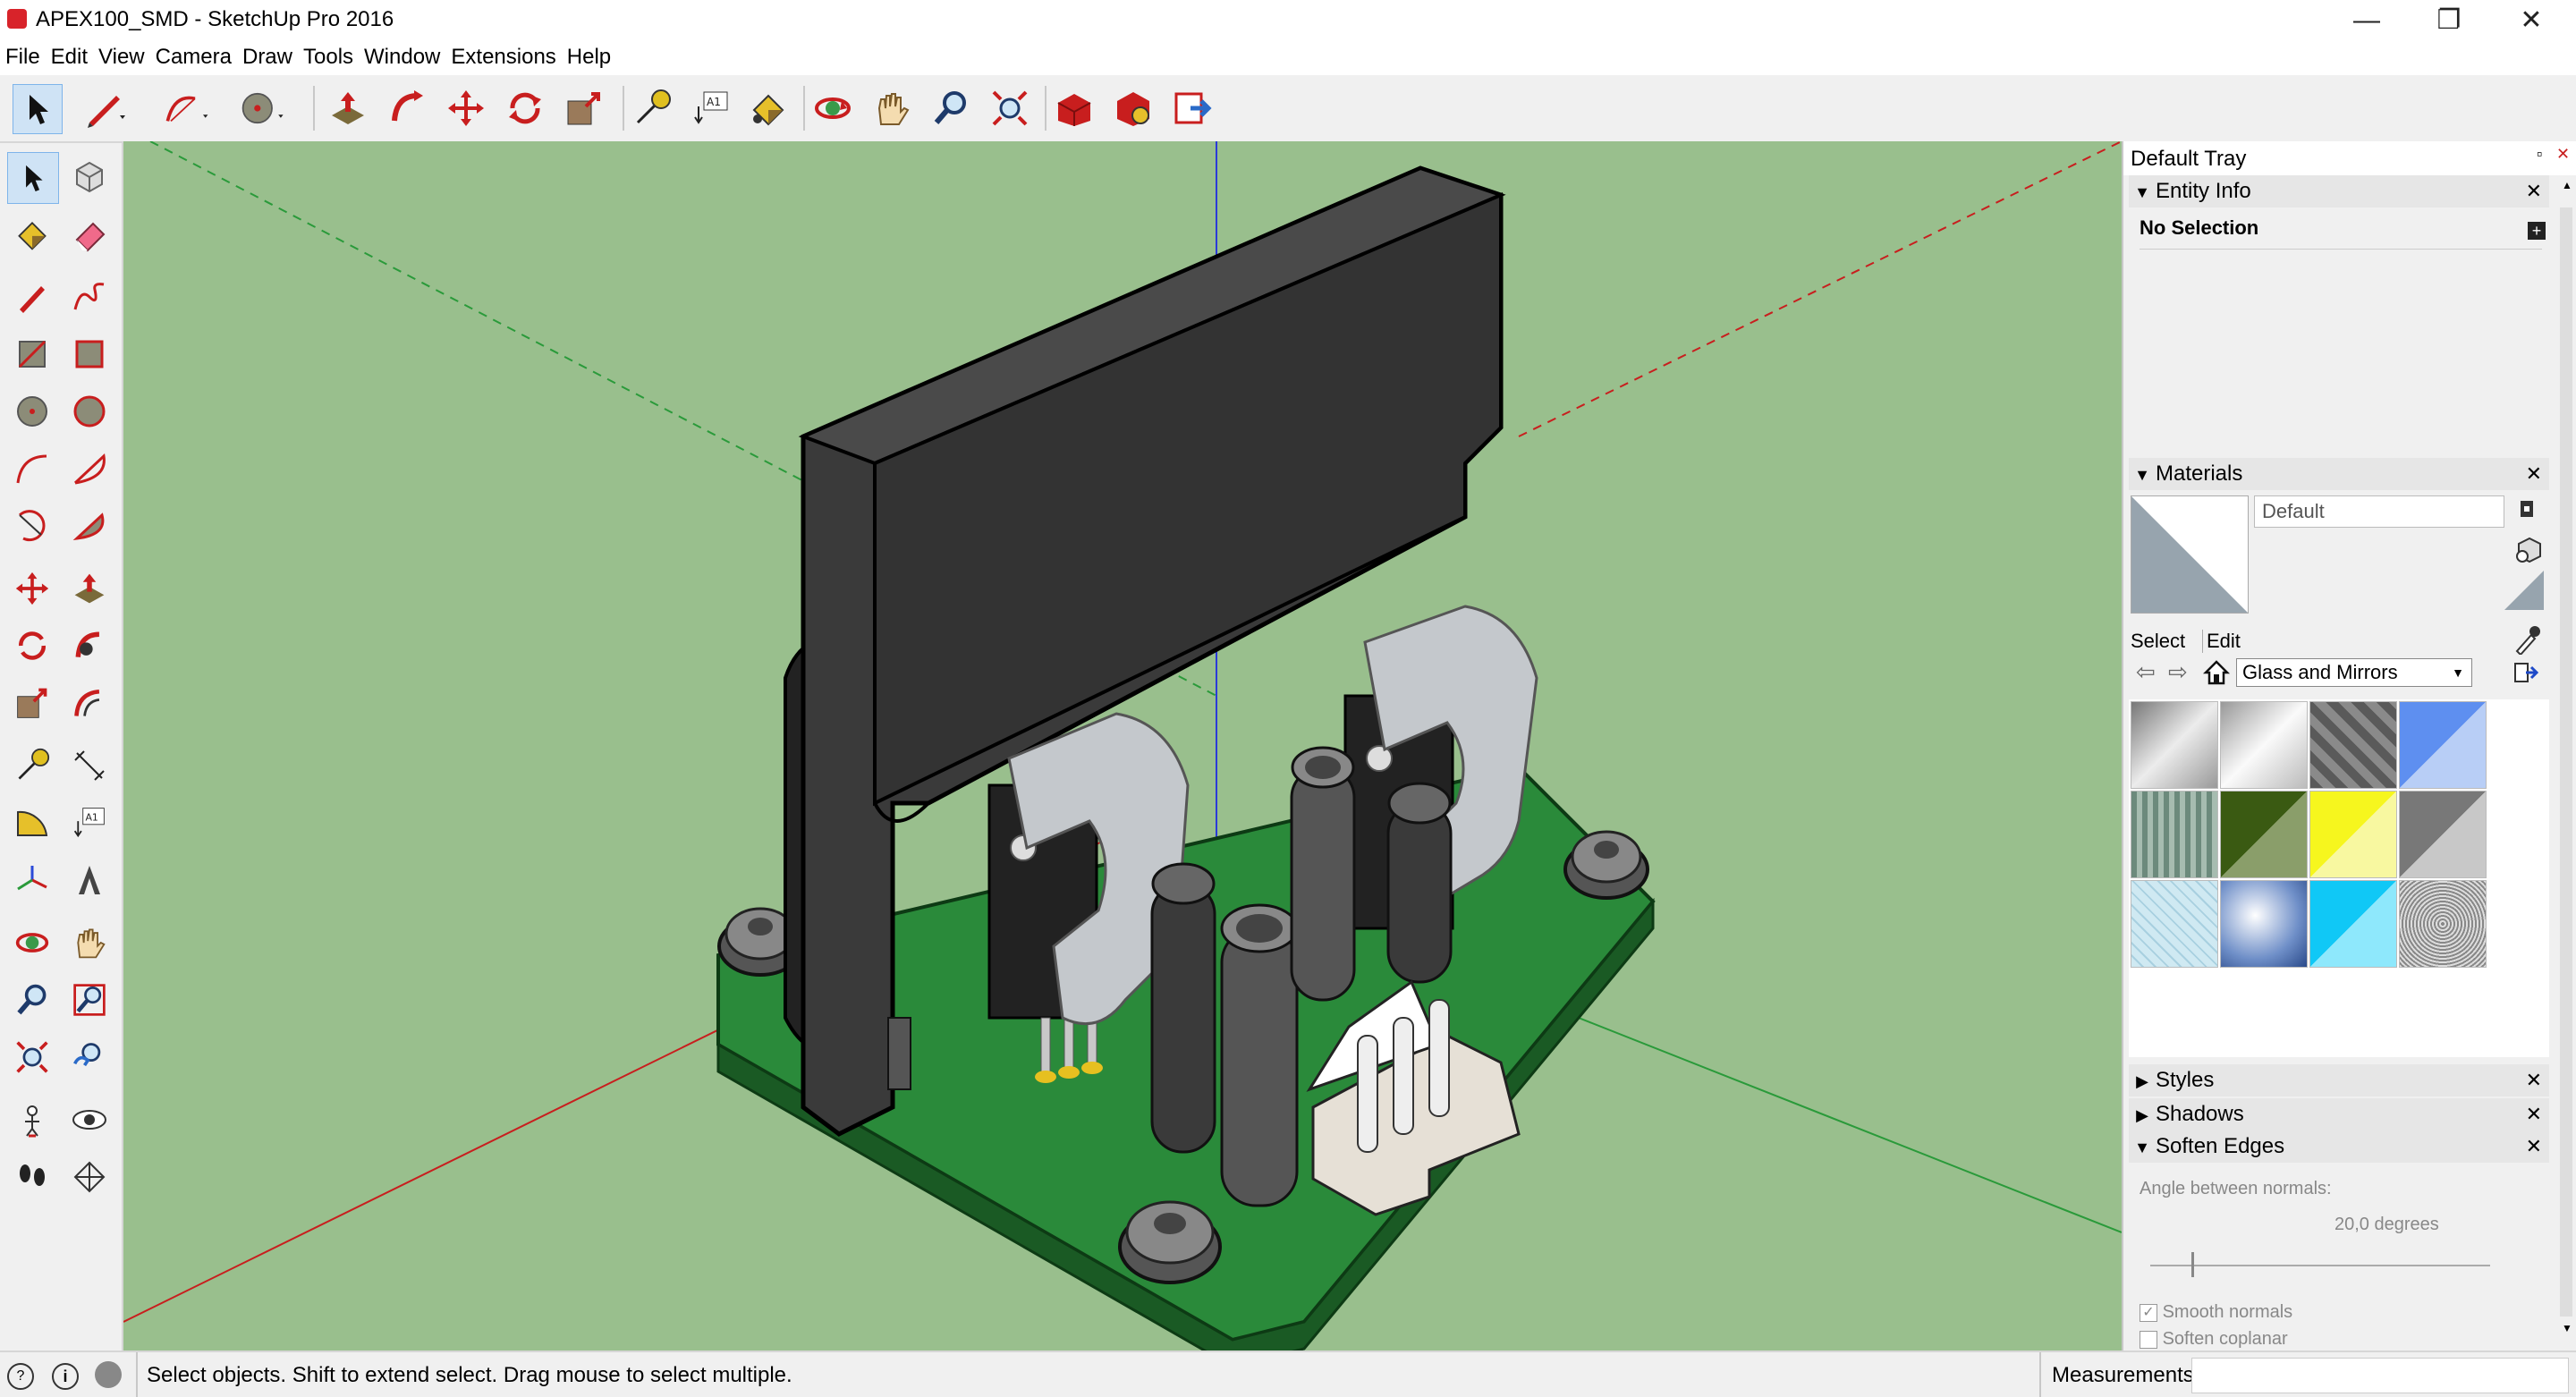 The height and width of the screenshot is (1397, 2576). What do you see at coordinates (108, 1374) in the screenshot?
I see `user-account-icon` at bounding box center [108, 1374].